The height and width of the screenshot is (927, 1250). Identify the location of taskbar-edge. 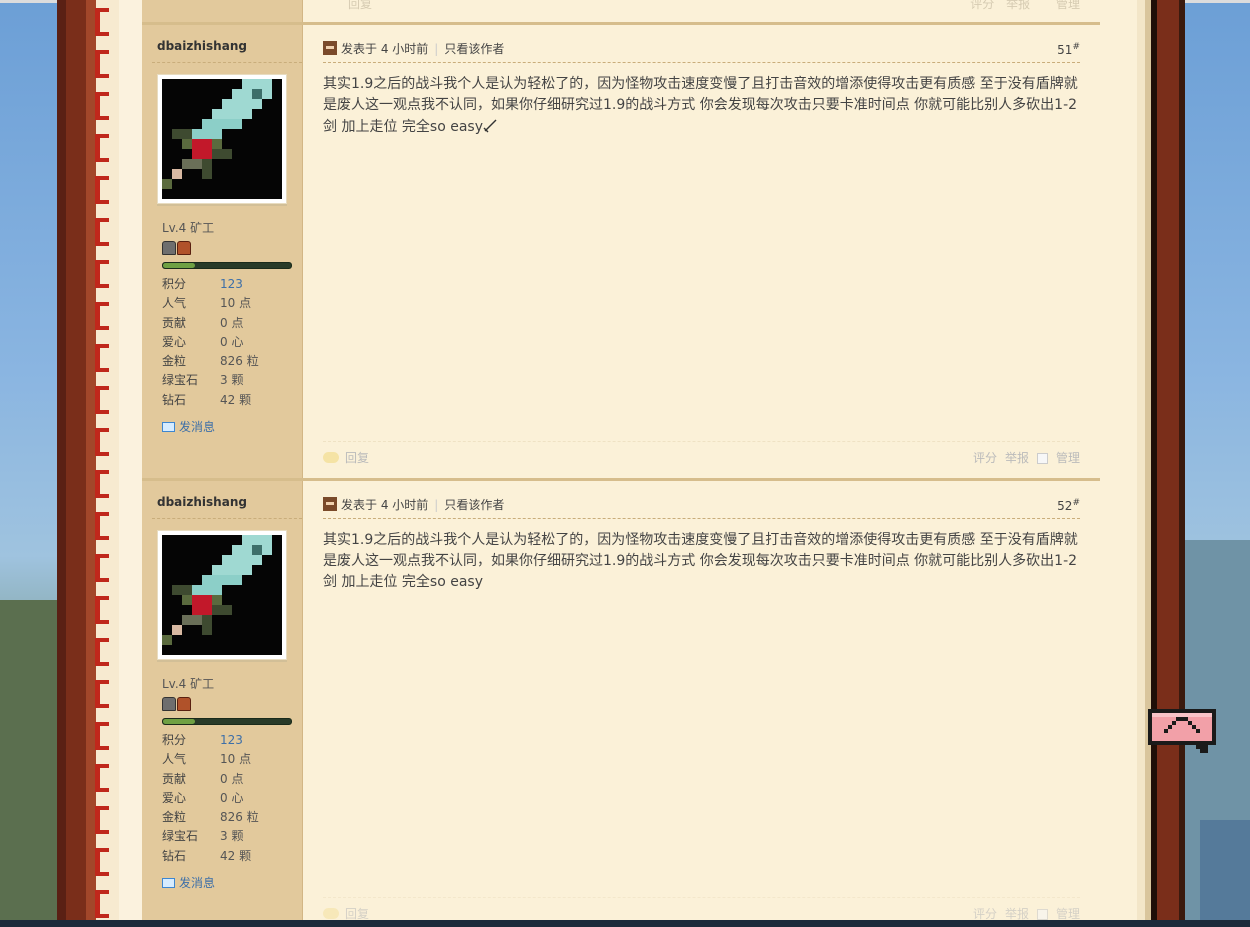
(625, 923).